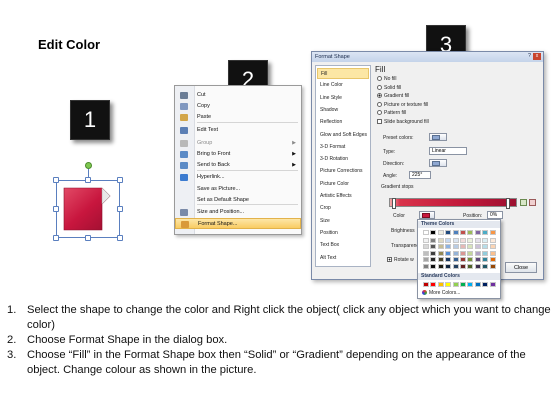 This screenshot has height=420, width=560. What do you see at coordinates (393, 96) in the screenshot?
I see `gradient-fill-radio: Gradient fill` at bounding box center [393, 96].